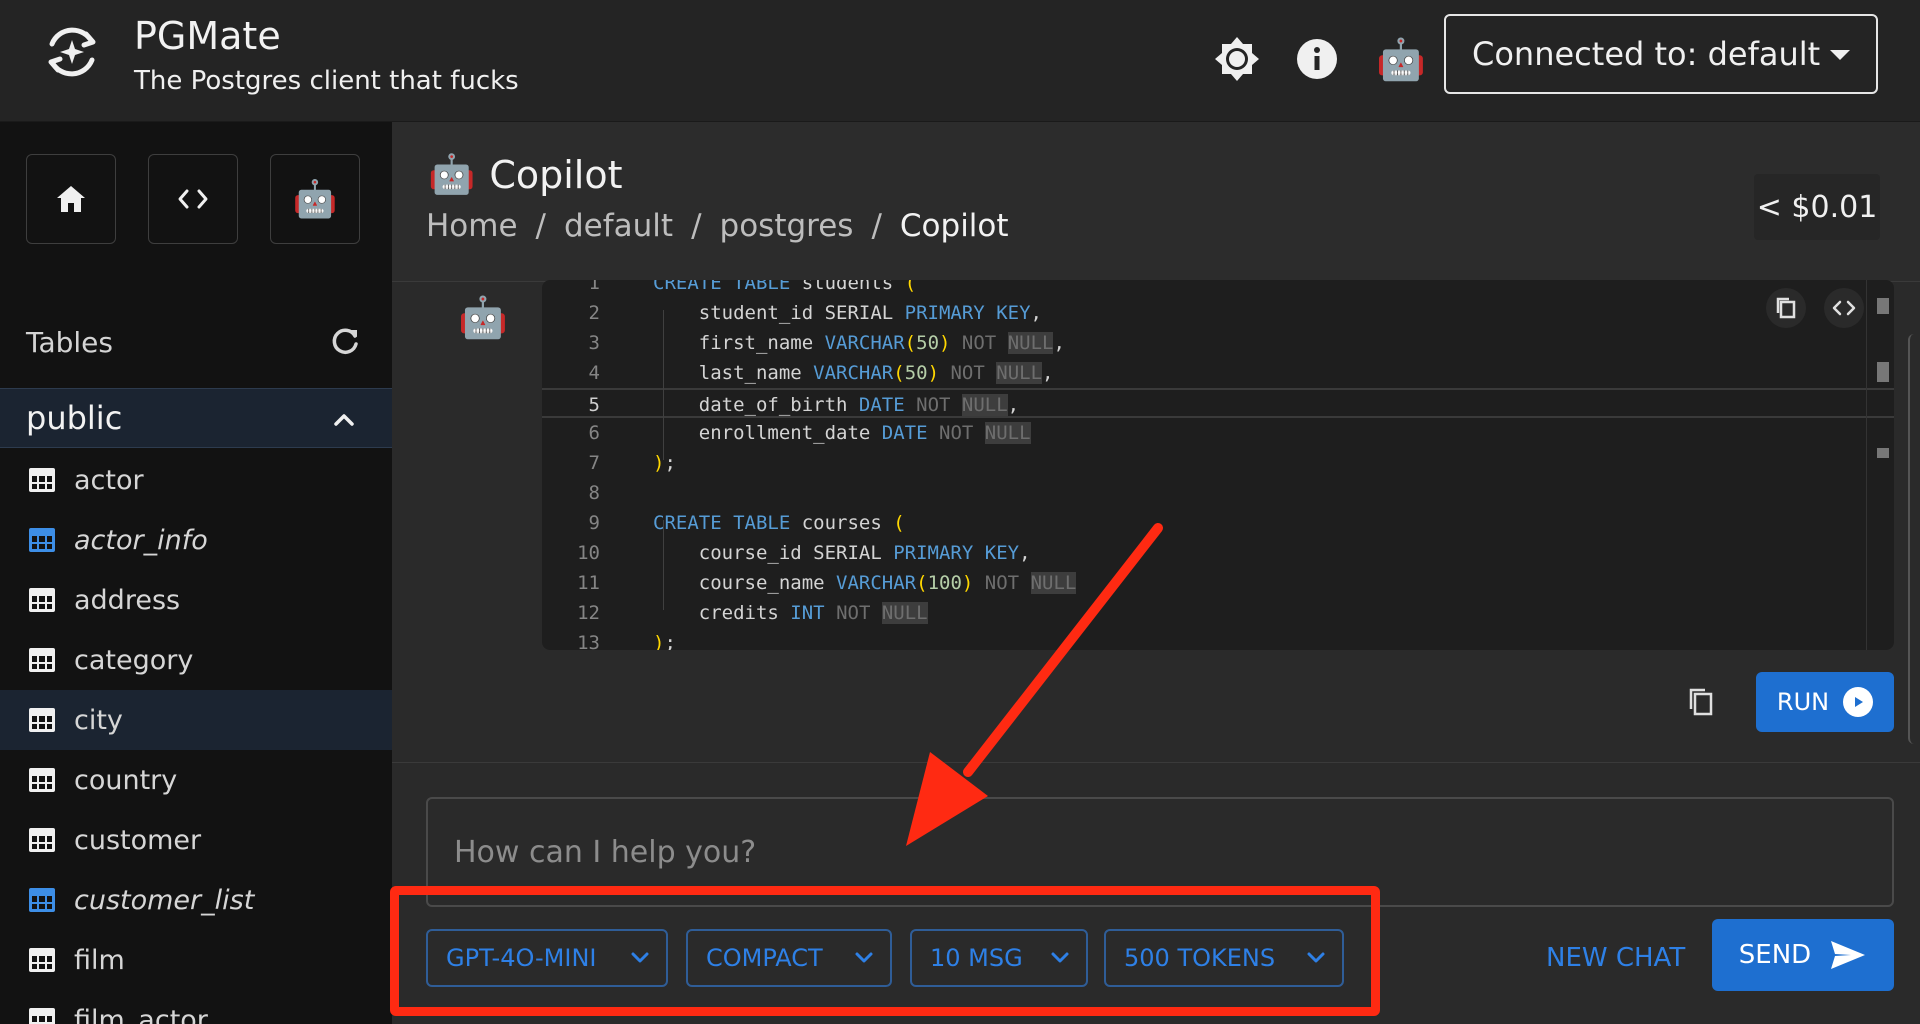  What do you see at coordinates (98, 720) in the screenshot?
I see `table-name: city` at bounding box center [98, 720].